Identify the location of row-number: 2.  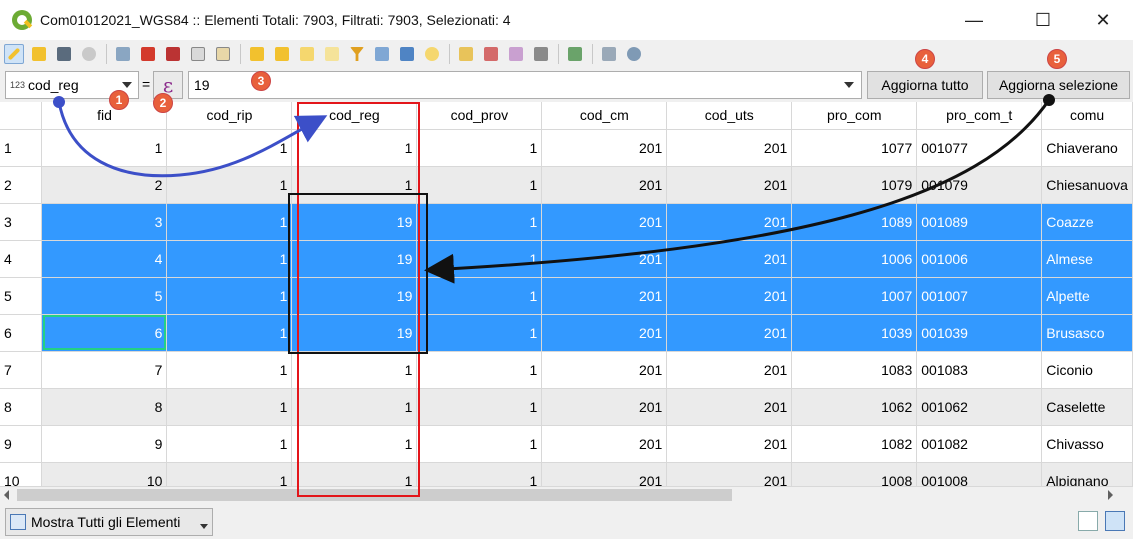
(21, 185).